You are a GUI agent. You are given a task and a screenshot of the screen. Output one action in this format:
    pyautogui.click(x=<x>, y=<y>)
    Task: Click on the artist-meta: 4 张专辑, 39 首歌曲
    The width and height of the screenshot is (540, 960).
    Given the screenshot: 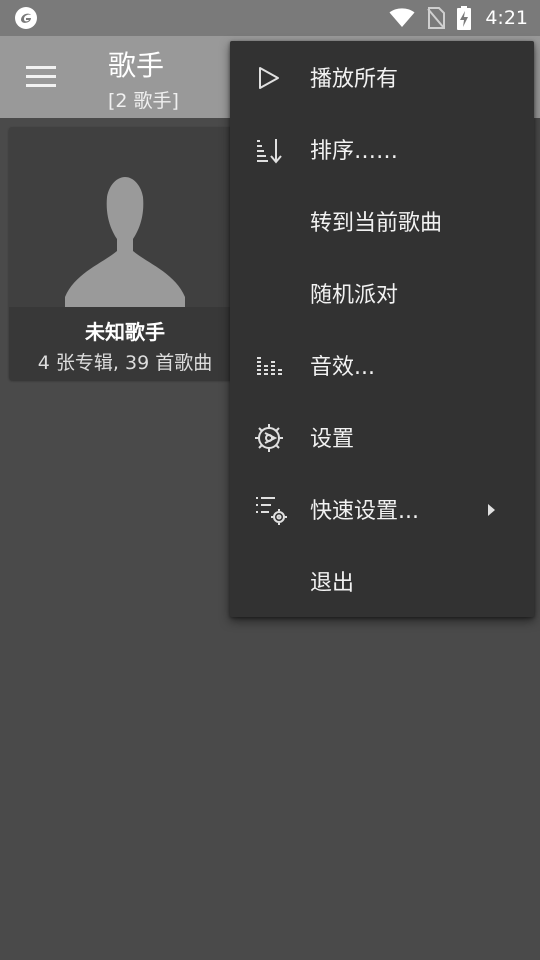 What is the action you would take?
    pyautogui.click(x=125, y=363)
    